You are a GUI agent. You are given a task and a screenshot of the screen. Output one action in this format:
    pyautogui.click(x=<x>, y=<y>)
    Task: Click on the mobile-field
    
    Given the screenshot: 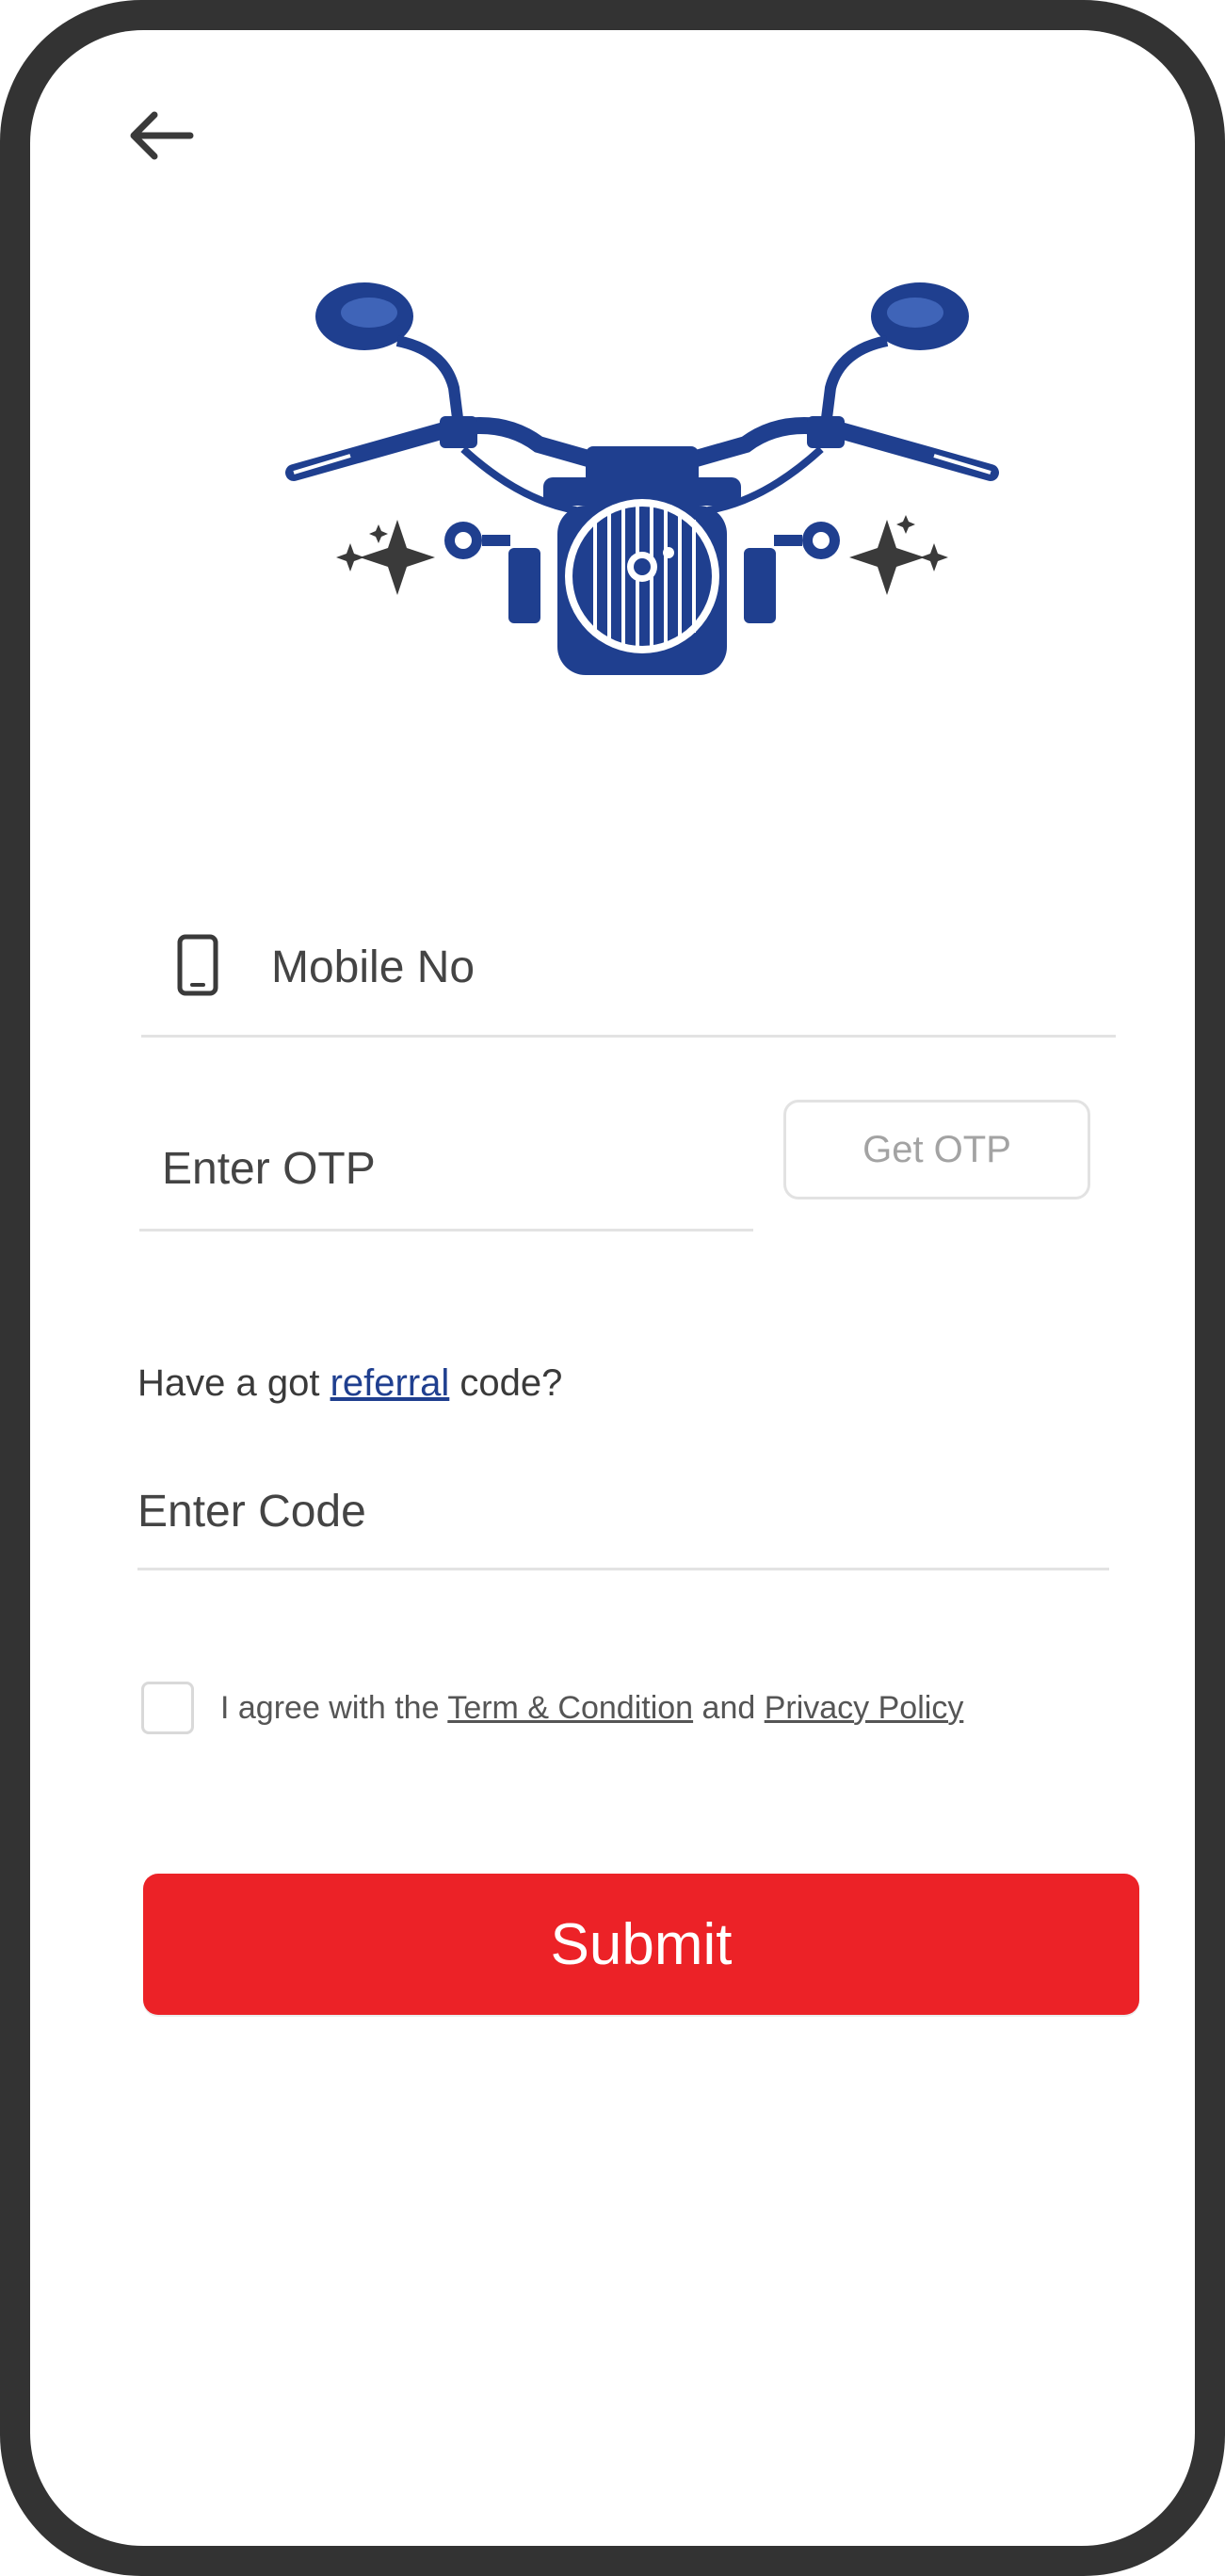 What is the action you would take?
    pyautogui.click(x=629, y=967)
    